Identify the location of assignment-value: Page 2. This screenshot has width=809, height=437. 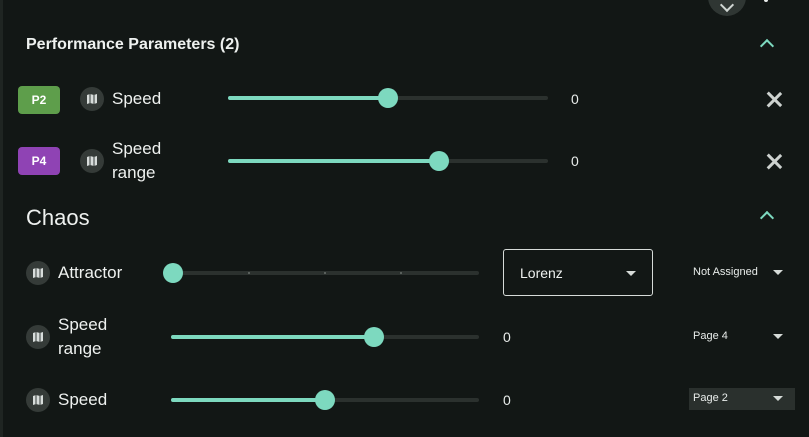
(710, 398).